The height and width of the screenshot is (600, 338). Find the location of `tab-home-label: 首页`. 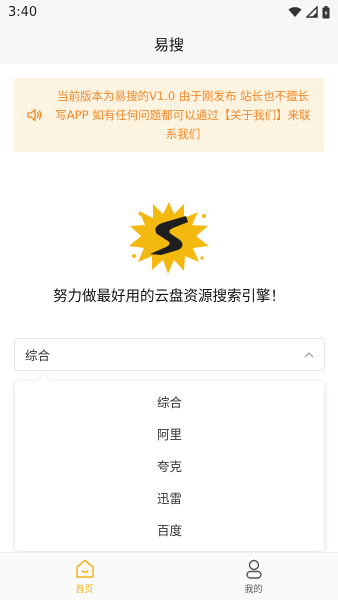

tab-home-label: 首页 is located at coordinates (84, 590).